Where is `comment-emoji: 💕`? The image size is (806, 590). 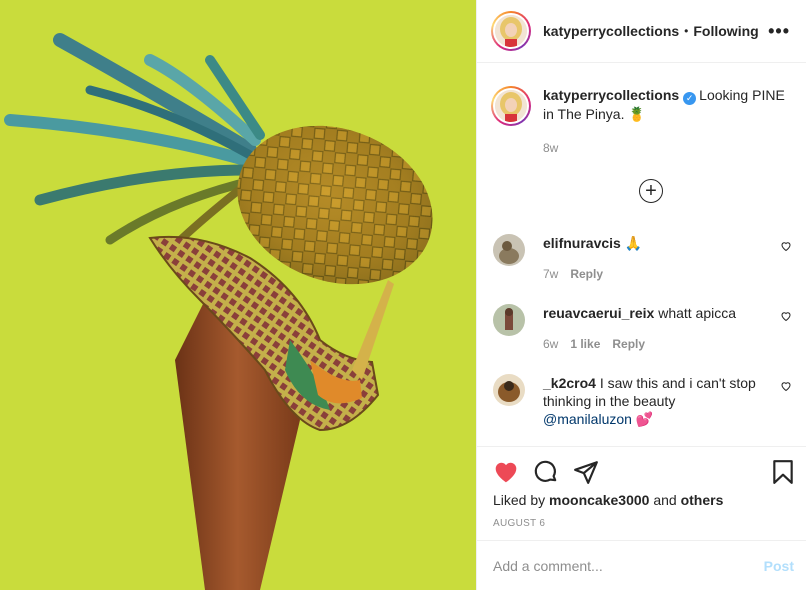 comment-emoji: 💕 is located at coordinates (644, 419).